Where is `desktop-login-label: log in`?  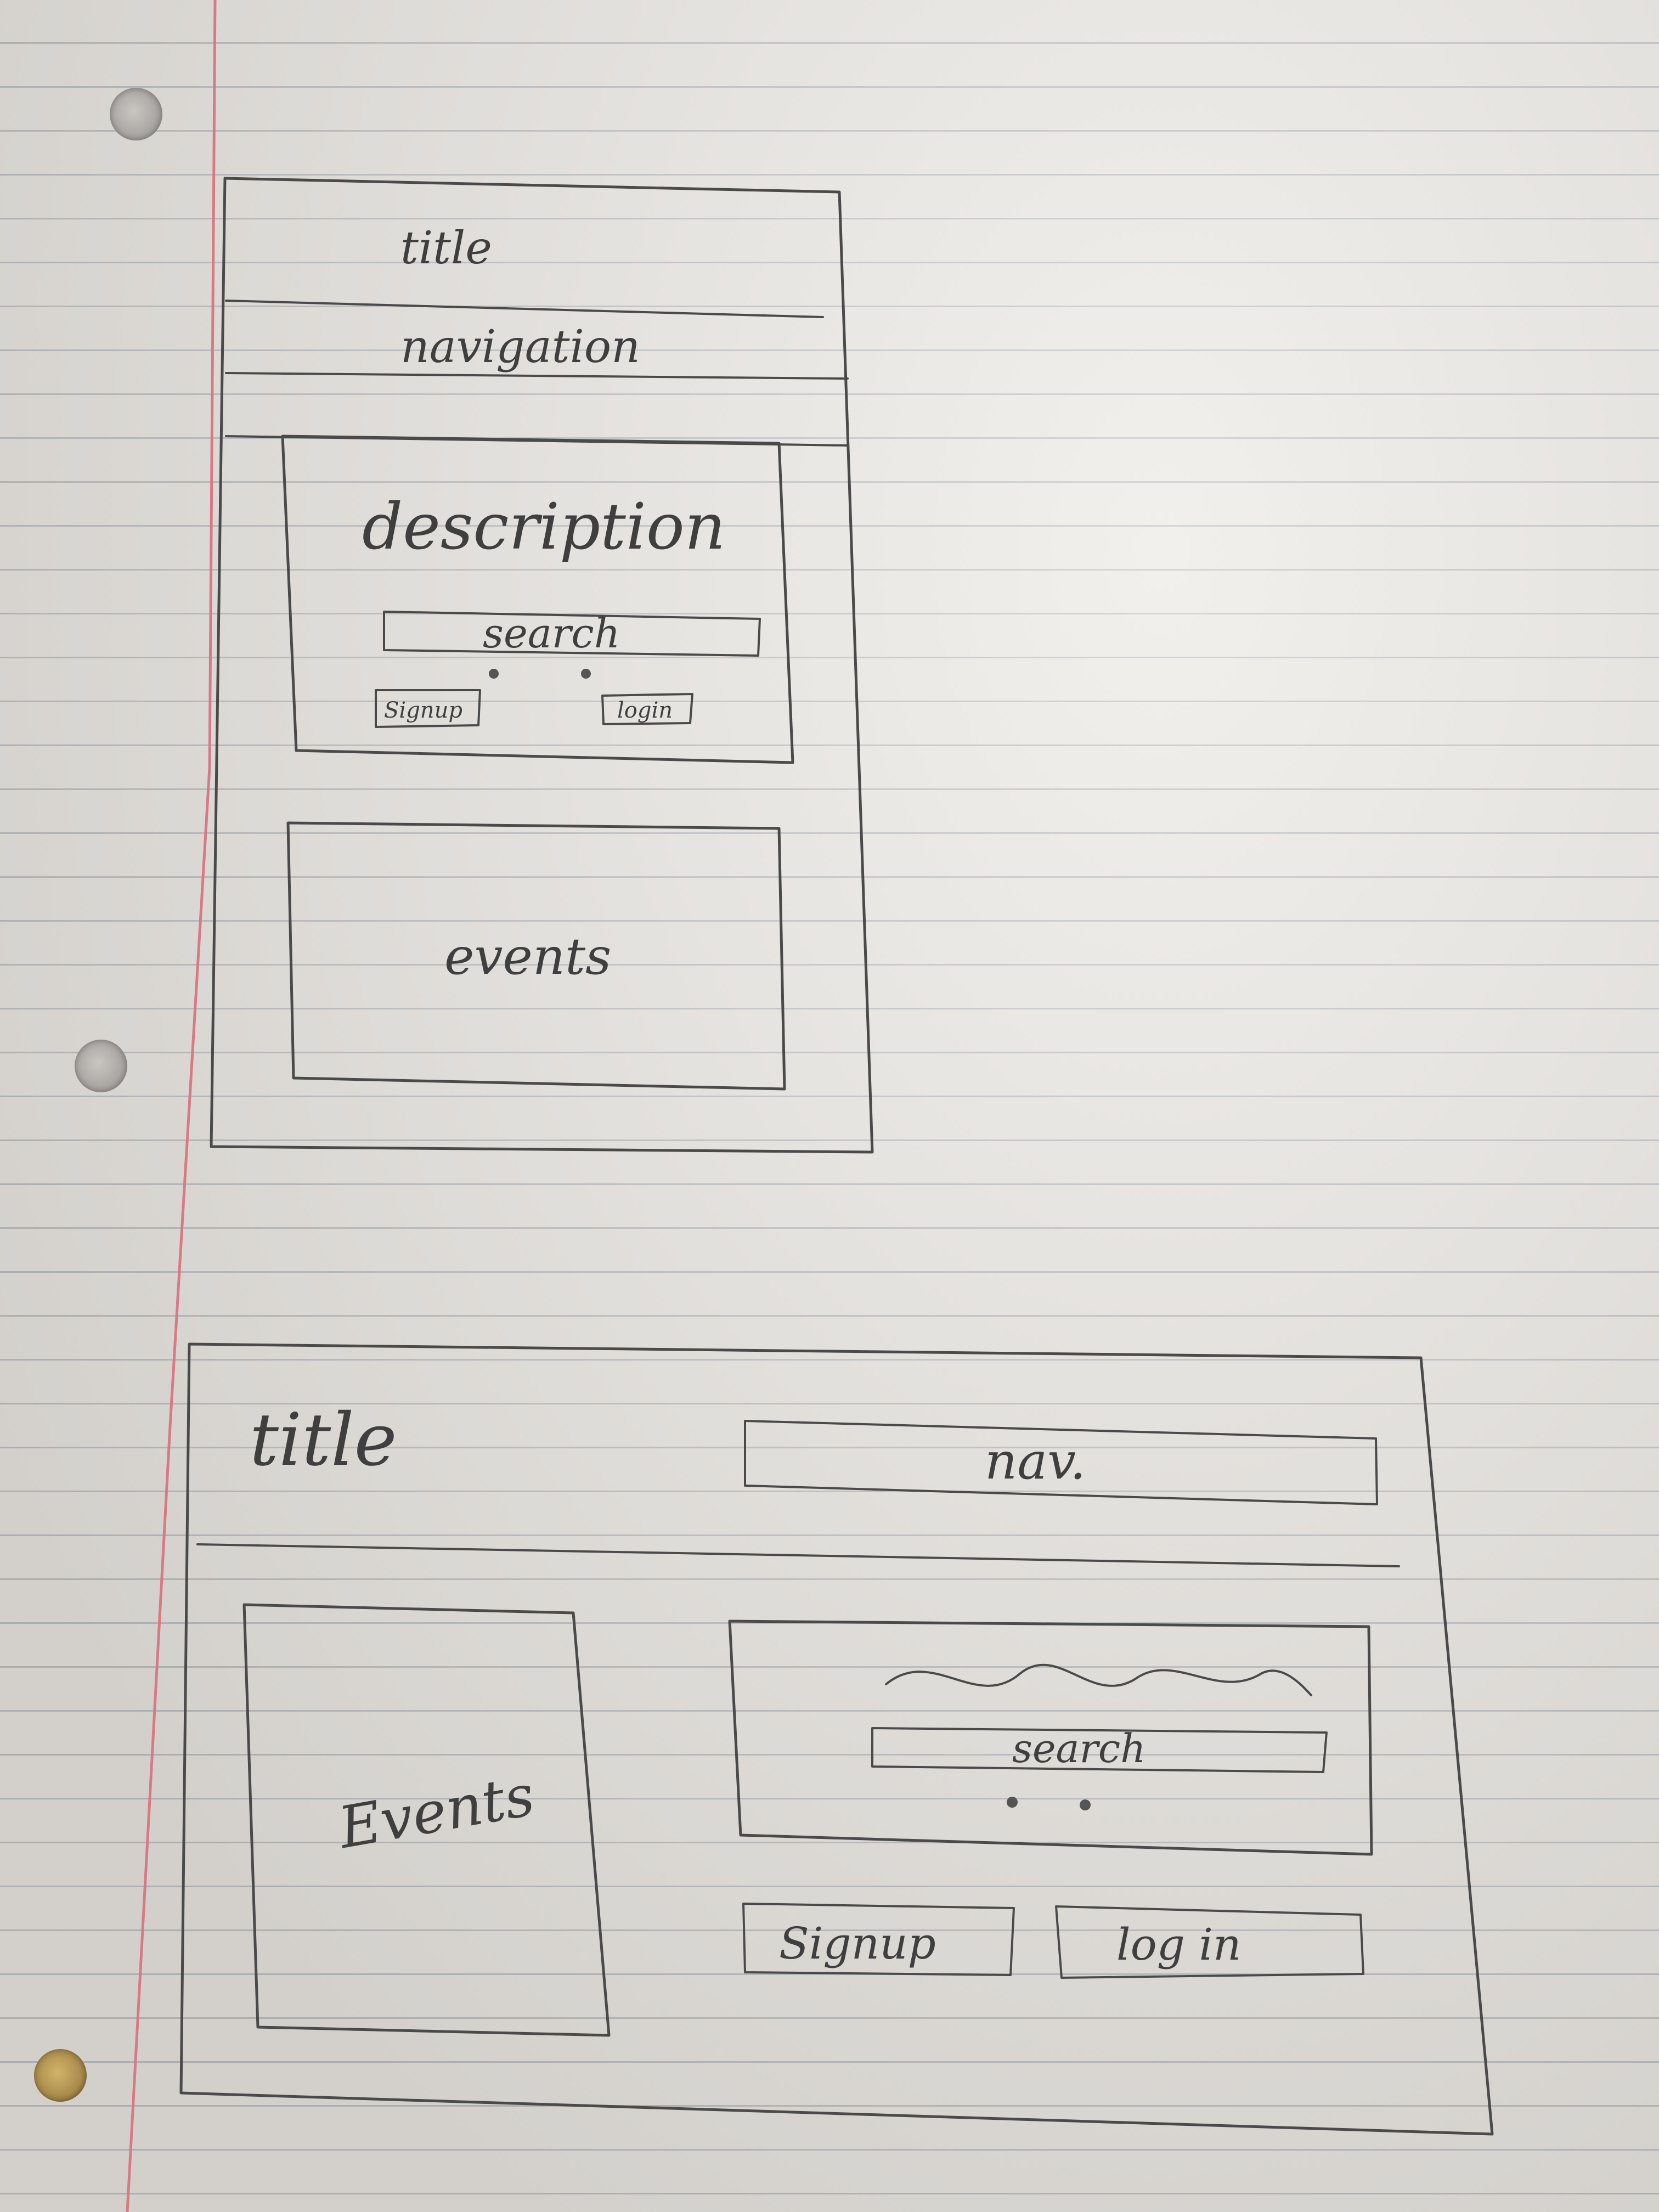
desktop-login-label: log in is located at coordinates (1179, 1944).